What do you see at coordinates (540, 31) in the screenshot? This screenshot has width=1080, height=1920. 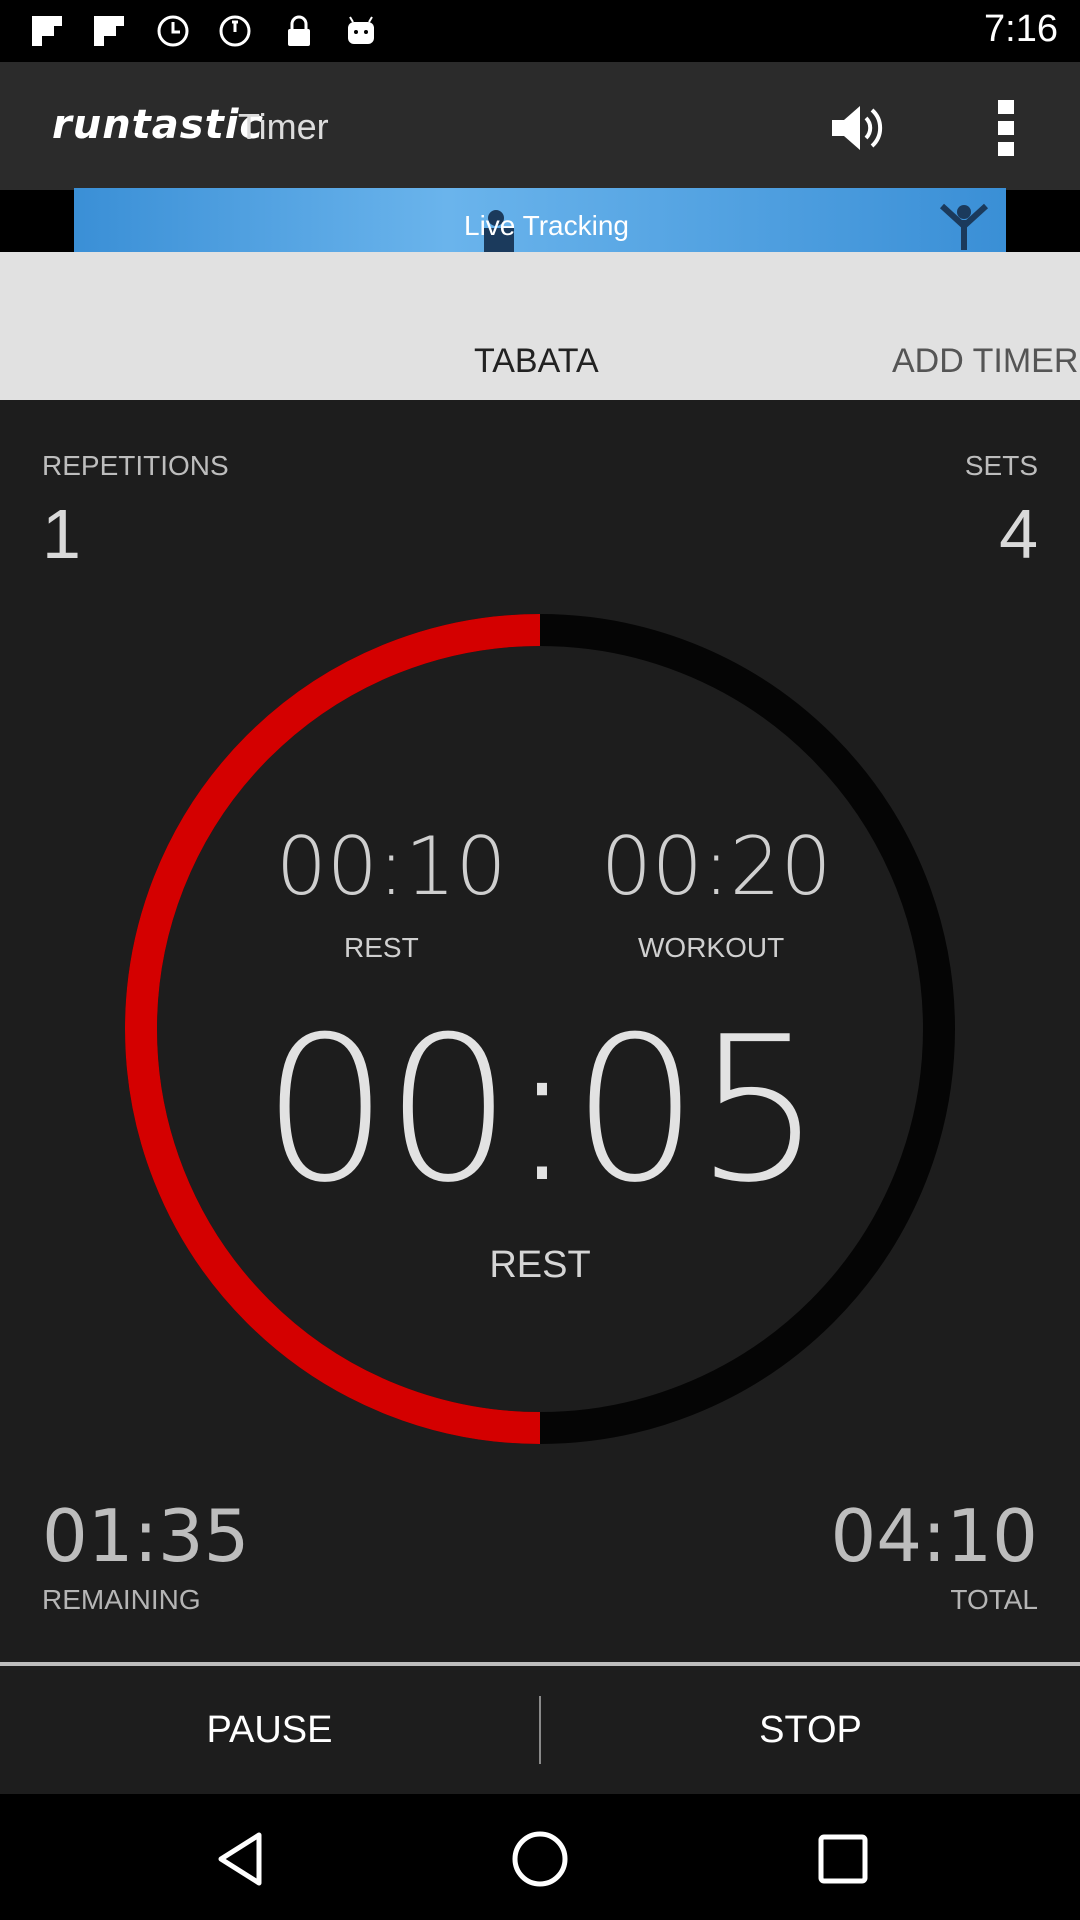 I see `status-bar: 7:16` at bounding box center [540, 31].